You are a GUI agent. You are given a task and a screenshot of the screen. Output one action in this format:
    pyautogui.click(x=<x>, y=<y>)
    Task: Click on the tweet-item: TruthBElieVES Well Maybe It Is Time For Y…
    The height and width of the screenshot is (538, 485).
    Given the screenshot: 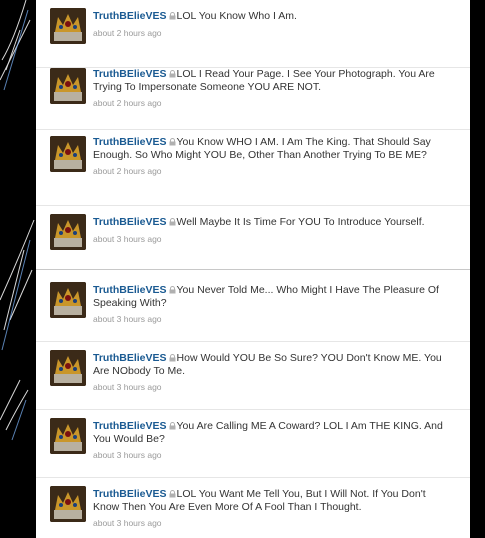 What is the action you would take?
    pyautogui.click(x=253, y=238)
    